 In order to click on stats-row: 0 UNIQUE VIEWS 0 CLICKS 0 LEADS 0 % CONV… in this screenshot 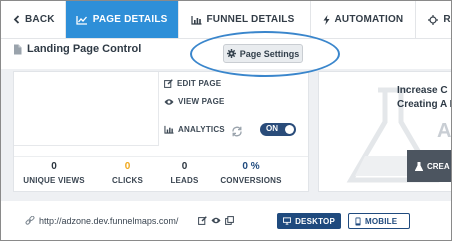, I will do `click(161, 171)`.